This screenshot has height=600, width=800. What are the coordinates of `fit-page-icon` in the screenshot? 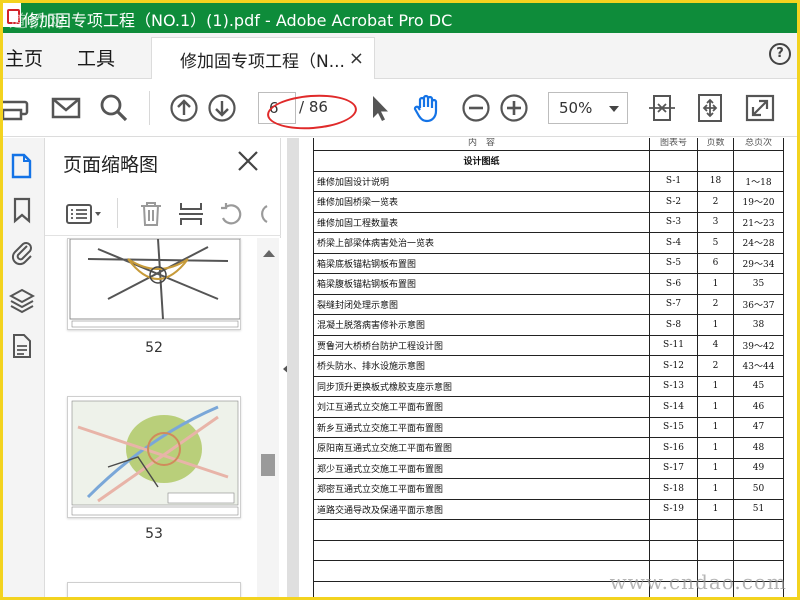 It's located at (662, 108).